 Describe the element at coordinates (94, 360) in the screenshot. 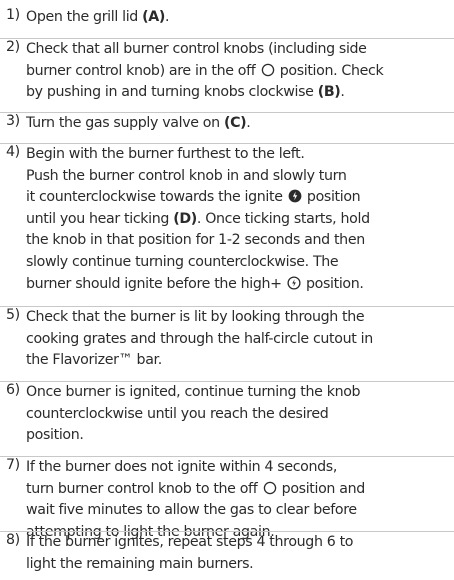

I see `text-segment: the Flavorizer™ bar.` at that location.